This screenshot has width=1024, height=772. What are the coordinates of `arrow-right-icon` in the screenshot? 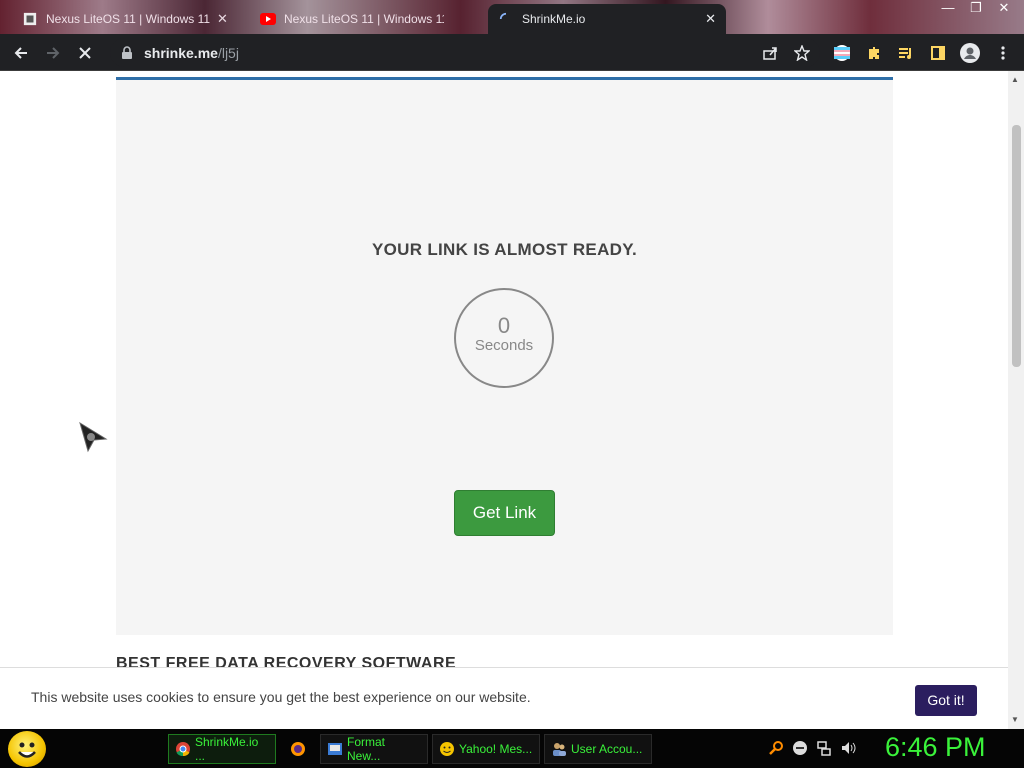 It's located at (53, 53).